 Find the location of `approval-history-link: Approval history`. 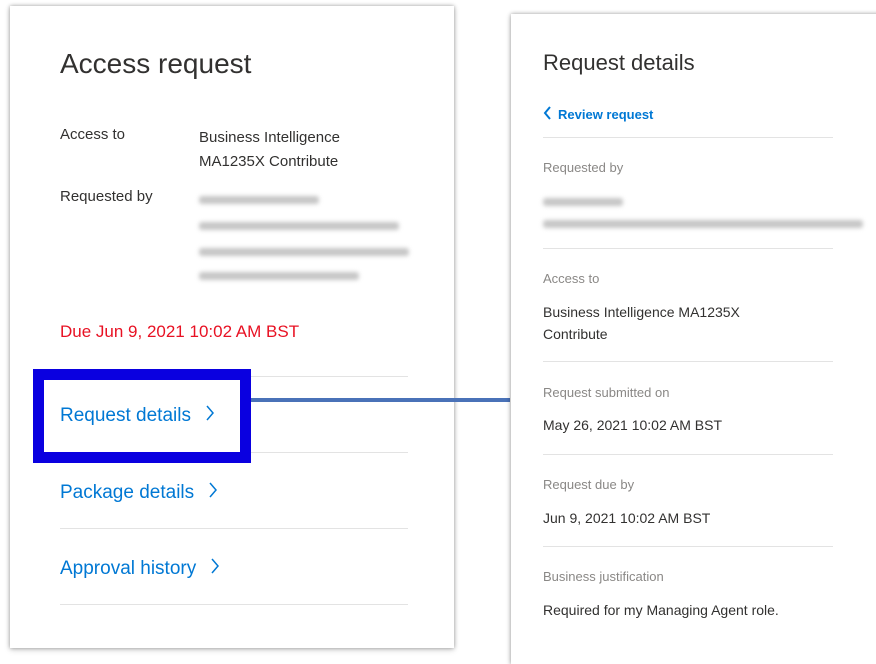

approval-history-link: Approval history is located at coordinates (140, 569).